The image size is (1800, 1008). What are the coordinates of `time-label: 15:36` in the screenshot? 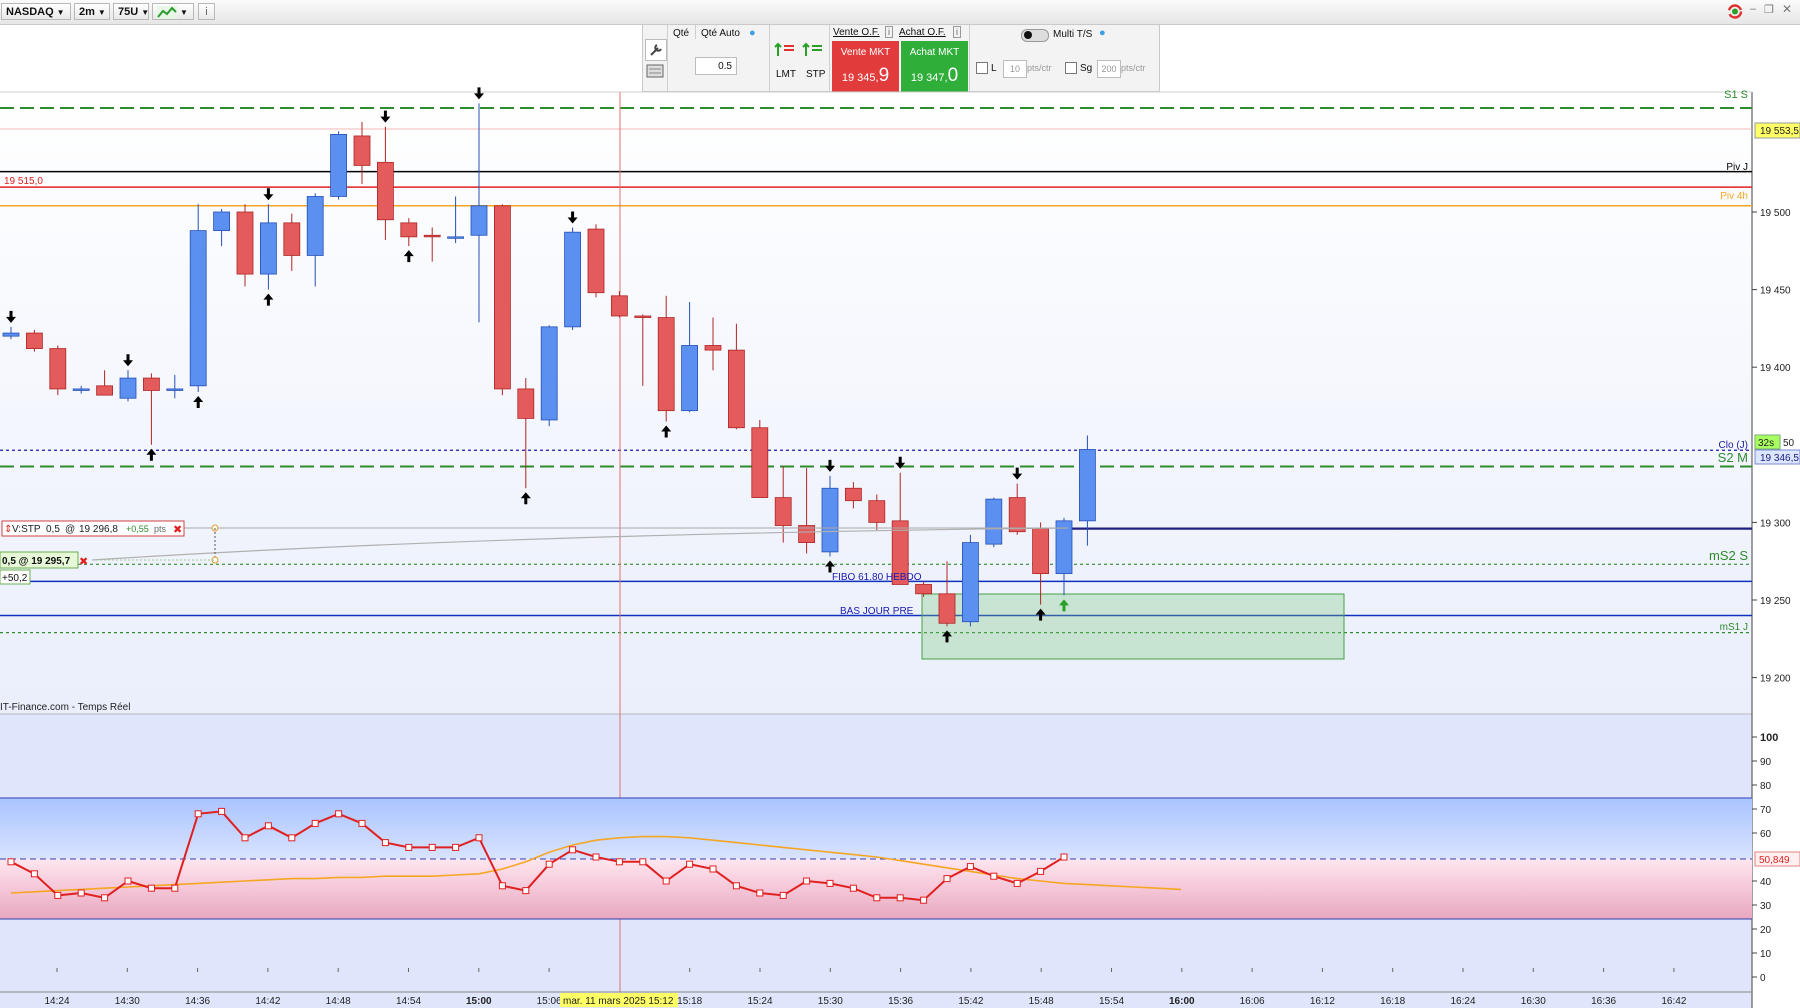 It's located at (900, 1001).